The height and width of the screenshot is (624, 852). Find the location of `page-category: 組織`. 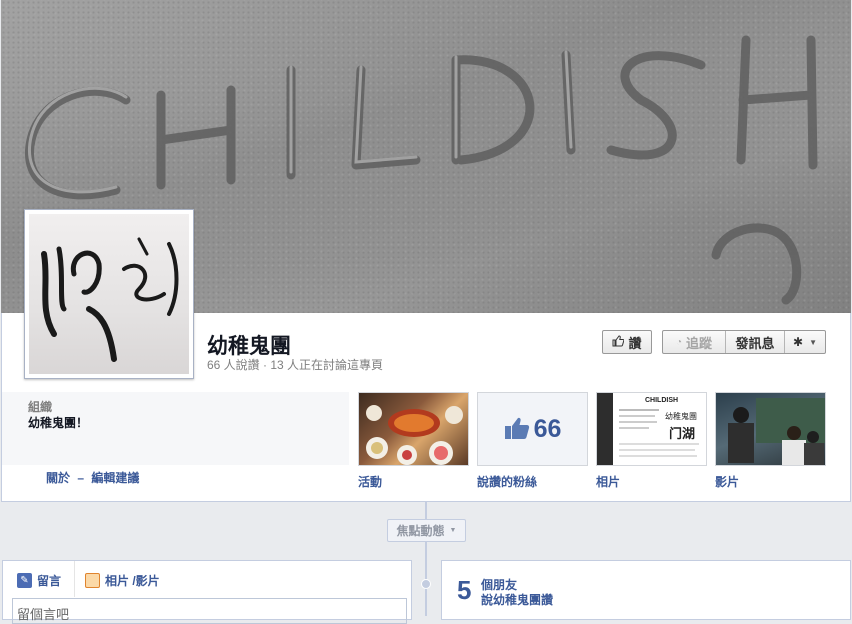

page-category: 組織 is located at coordinates (40, 407).